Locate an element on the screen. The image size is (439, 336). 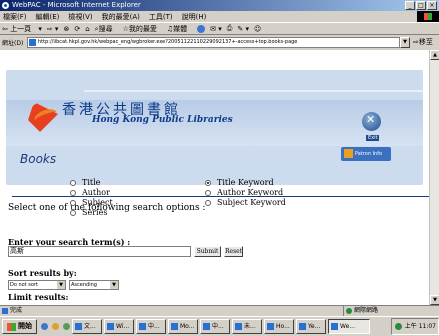
close-button: × is located at coordinates (432, 5).